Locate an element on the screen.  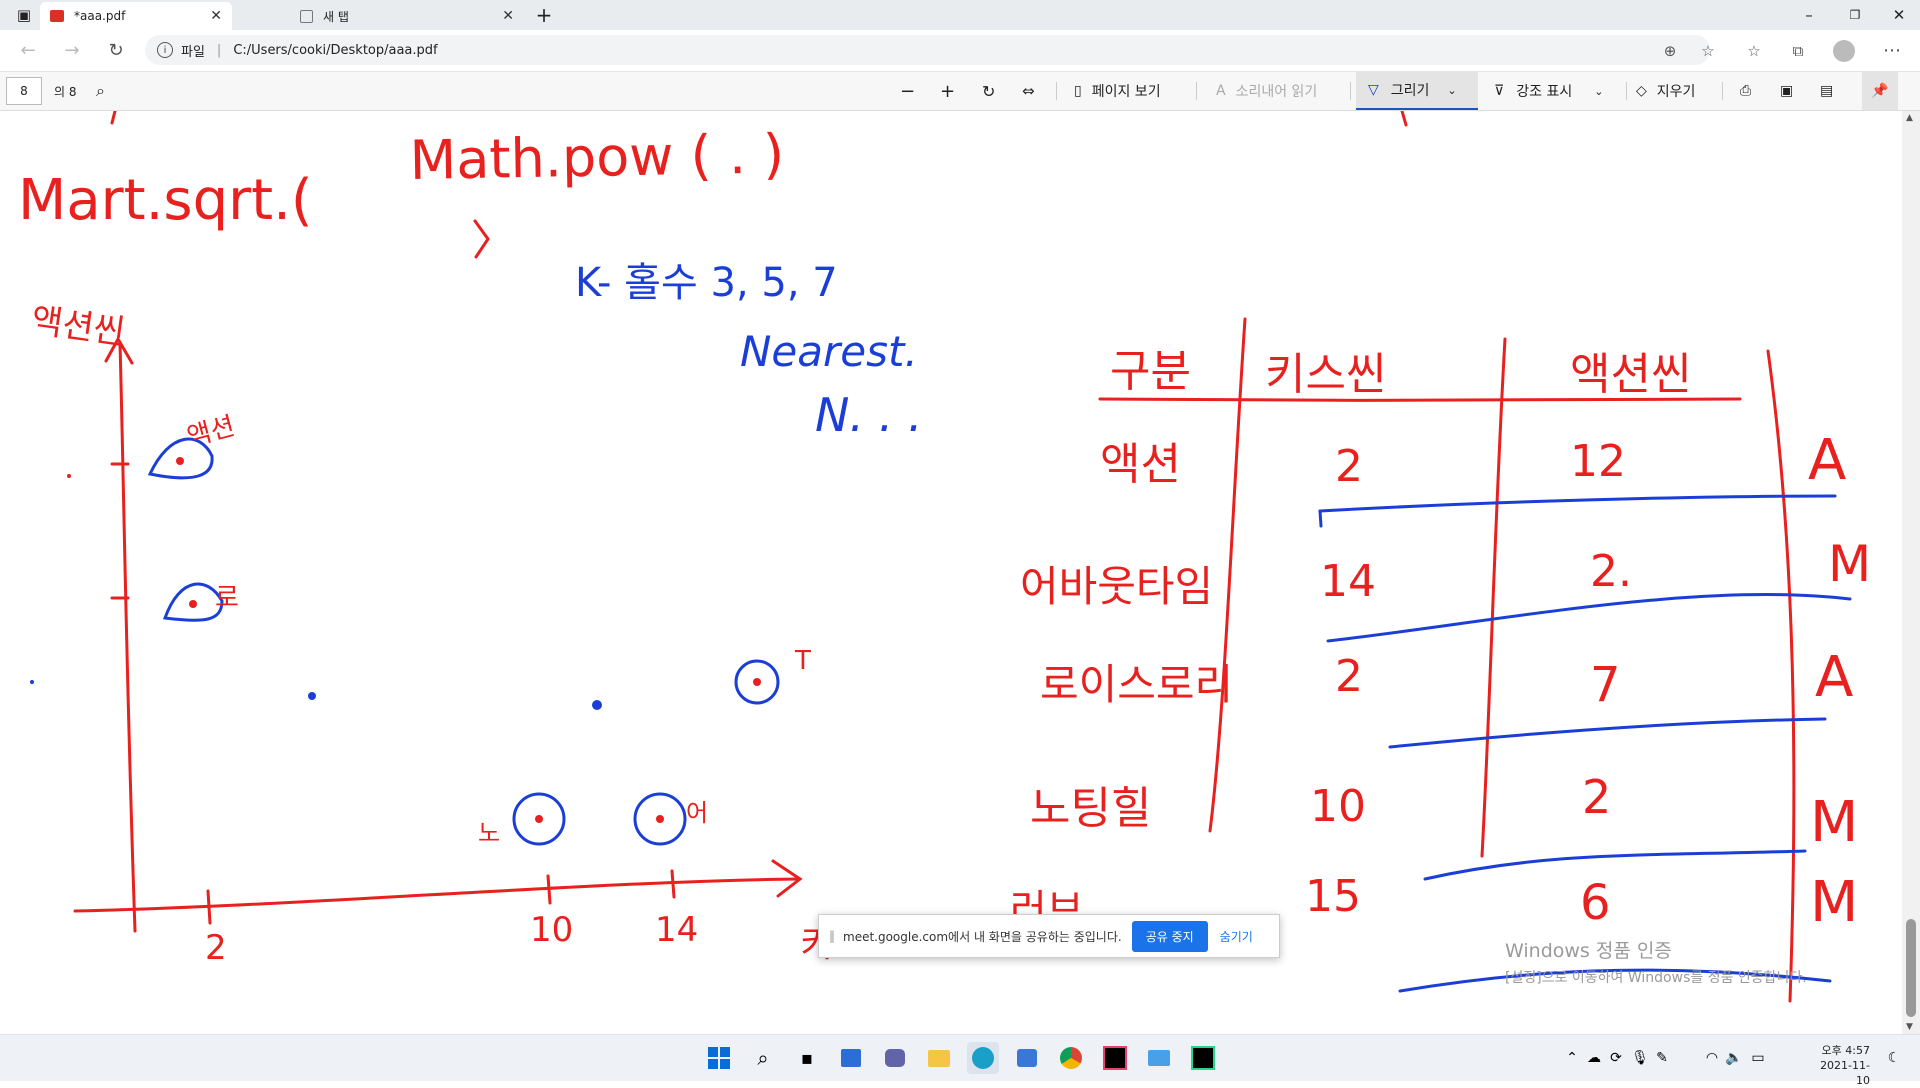
eraser-icon: ◇ is located at coordinates (1641, 91).